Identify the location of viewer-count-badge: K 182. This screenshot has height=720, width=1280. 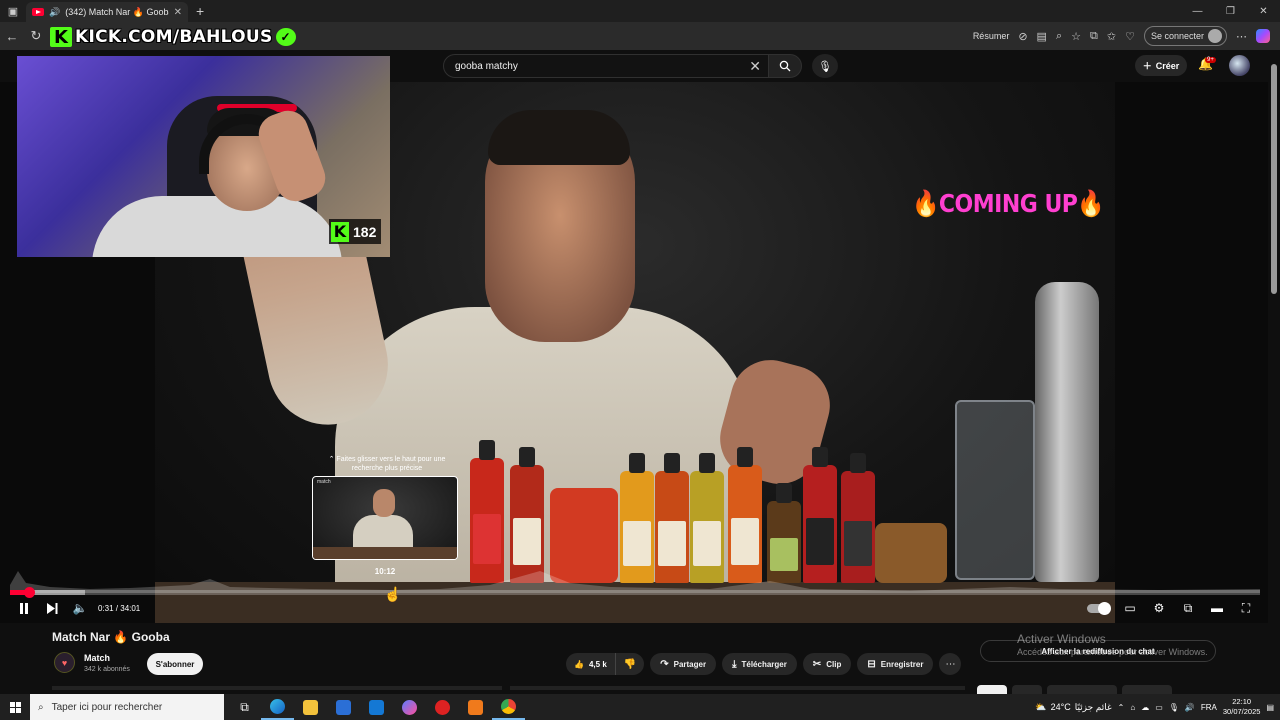
(355, 231).